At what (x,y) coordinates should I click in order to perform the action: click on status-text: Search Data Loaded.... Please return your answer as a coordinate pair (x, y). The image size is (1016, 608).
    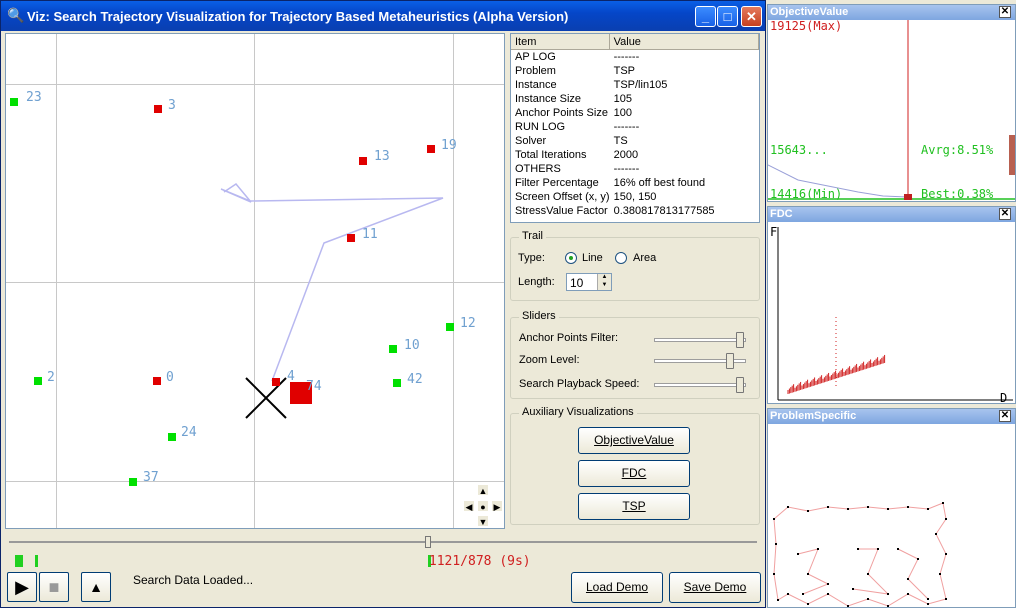
    Looking at the image, I should click on (193, 580).